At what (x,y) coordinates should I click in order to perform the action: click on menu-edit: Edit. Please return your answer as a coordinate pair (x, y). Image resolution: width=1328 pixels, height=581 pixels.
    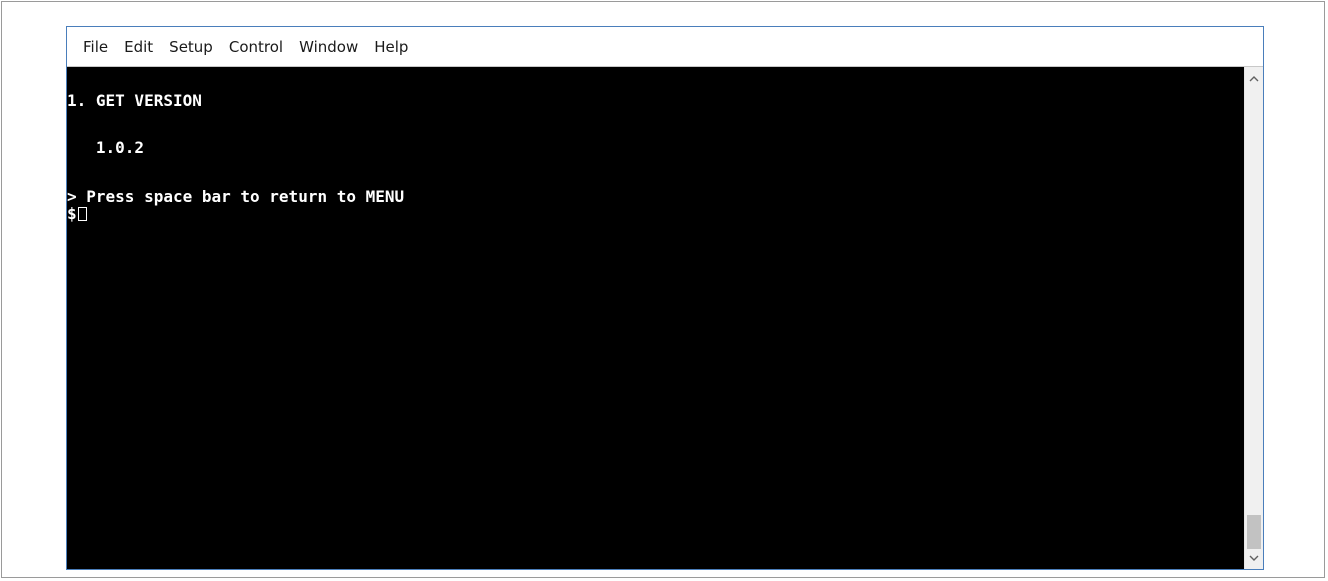
    Looking at the image, I should click on (138, 47).